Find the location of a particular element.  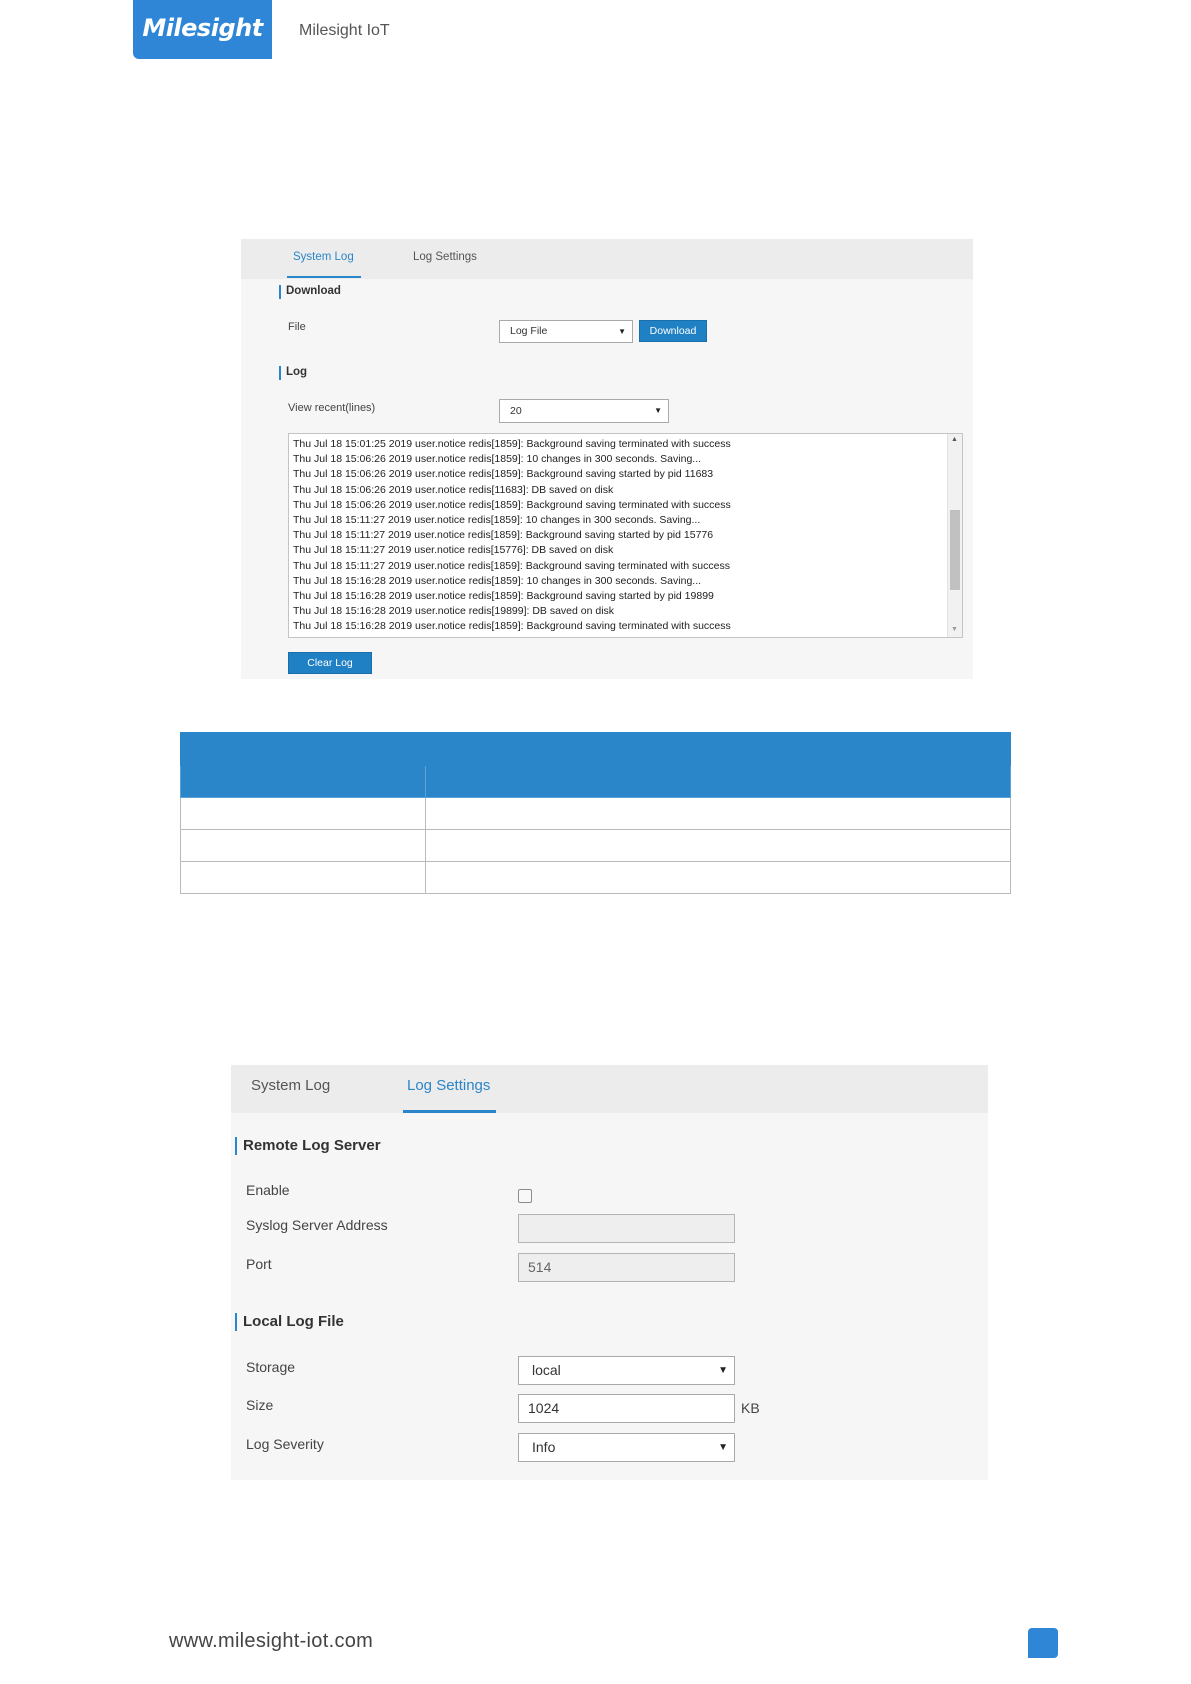

section-title-download: Download is located at coordinates (313, 291).